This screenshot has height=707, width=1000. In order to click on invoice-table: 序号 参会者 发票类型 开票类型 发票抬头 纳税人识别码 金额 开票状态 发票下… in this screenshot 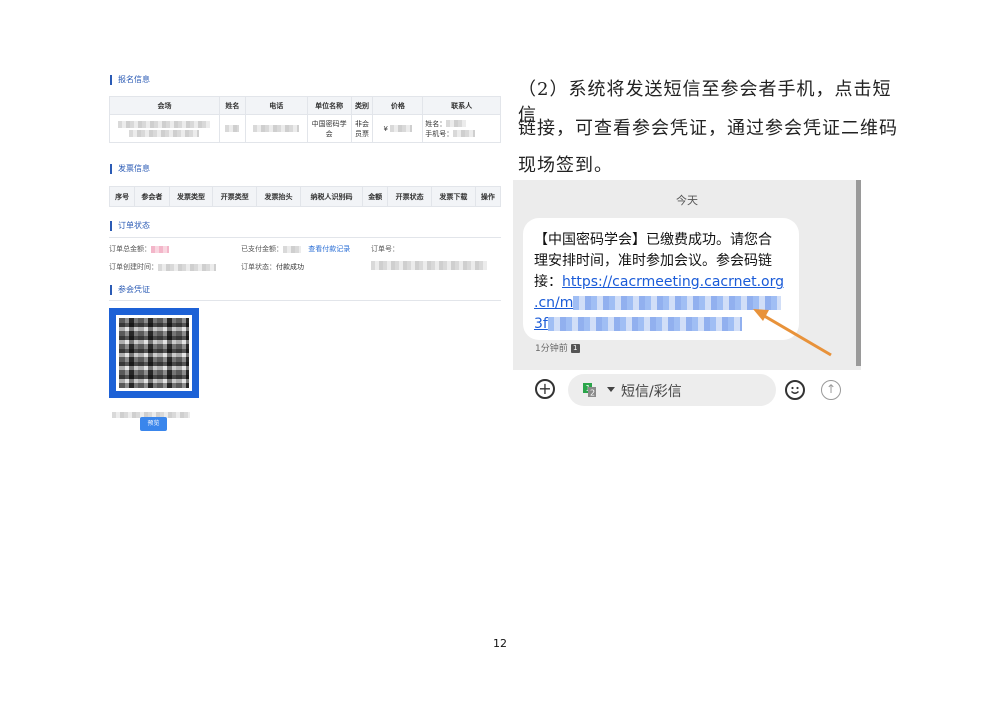, I will do `click(305, 196)`.